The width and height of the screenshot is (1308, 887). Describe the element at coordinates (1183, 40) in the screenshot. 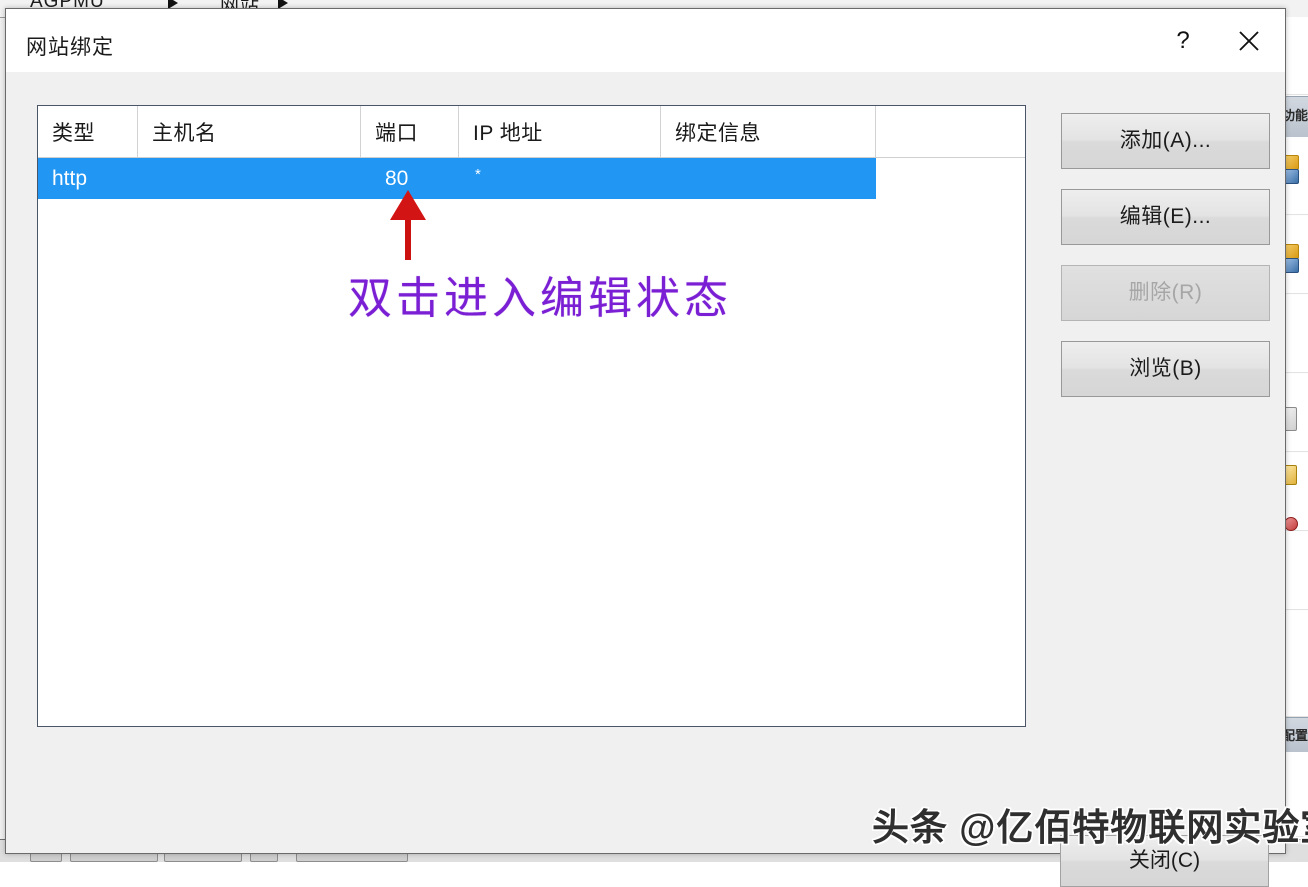

I see `help-icon: ?` at that location.